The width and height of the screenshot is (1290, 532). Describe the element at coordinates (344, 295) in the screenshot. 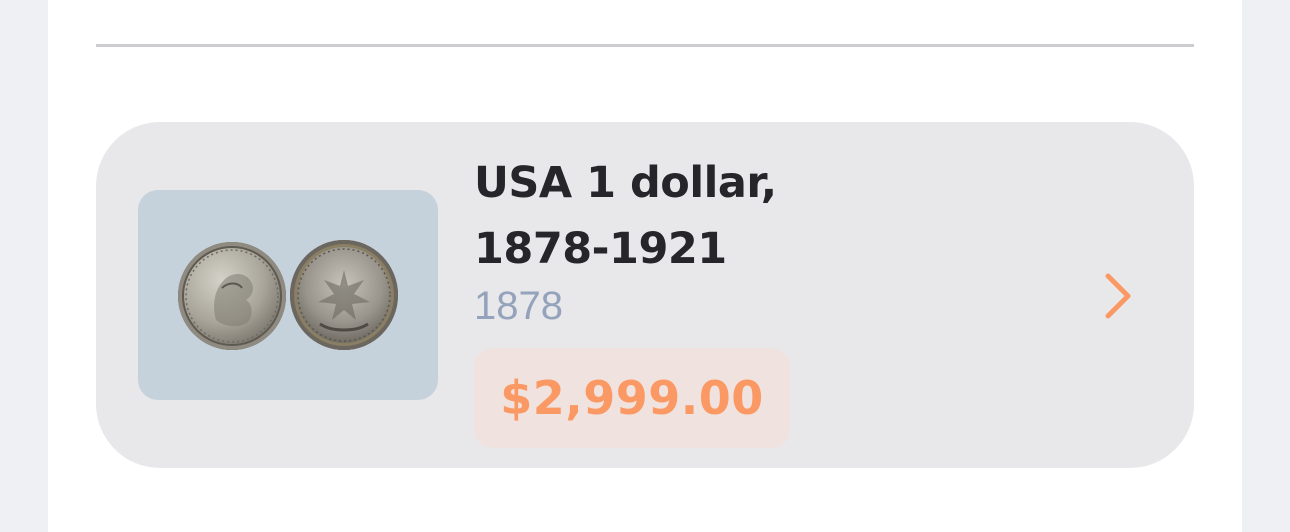

I see `coin-reverse-image` at that location.